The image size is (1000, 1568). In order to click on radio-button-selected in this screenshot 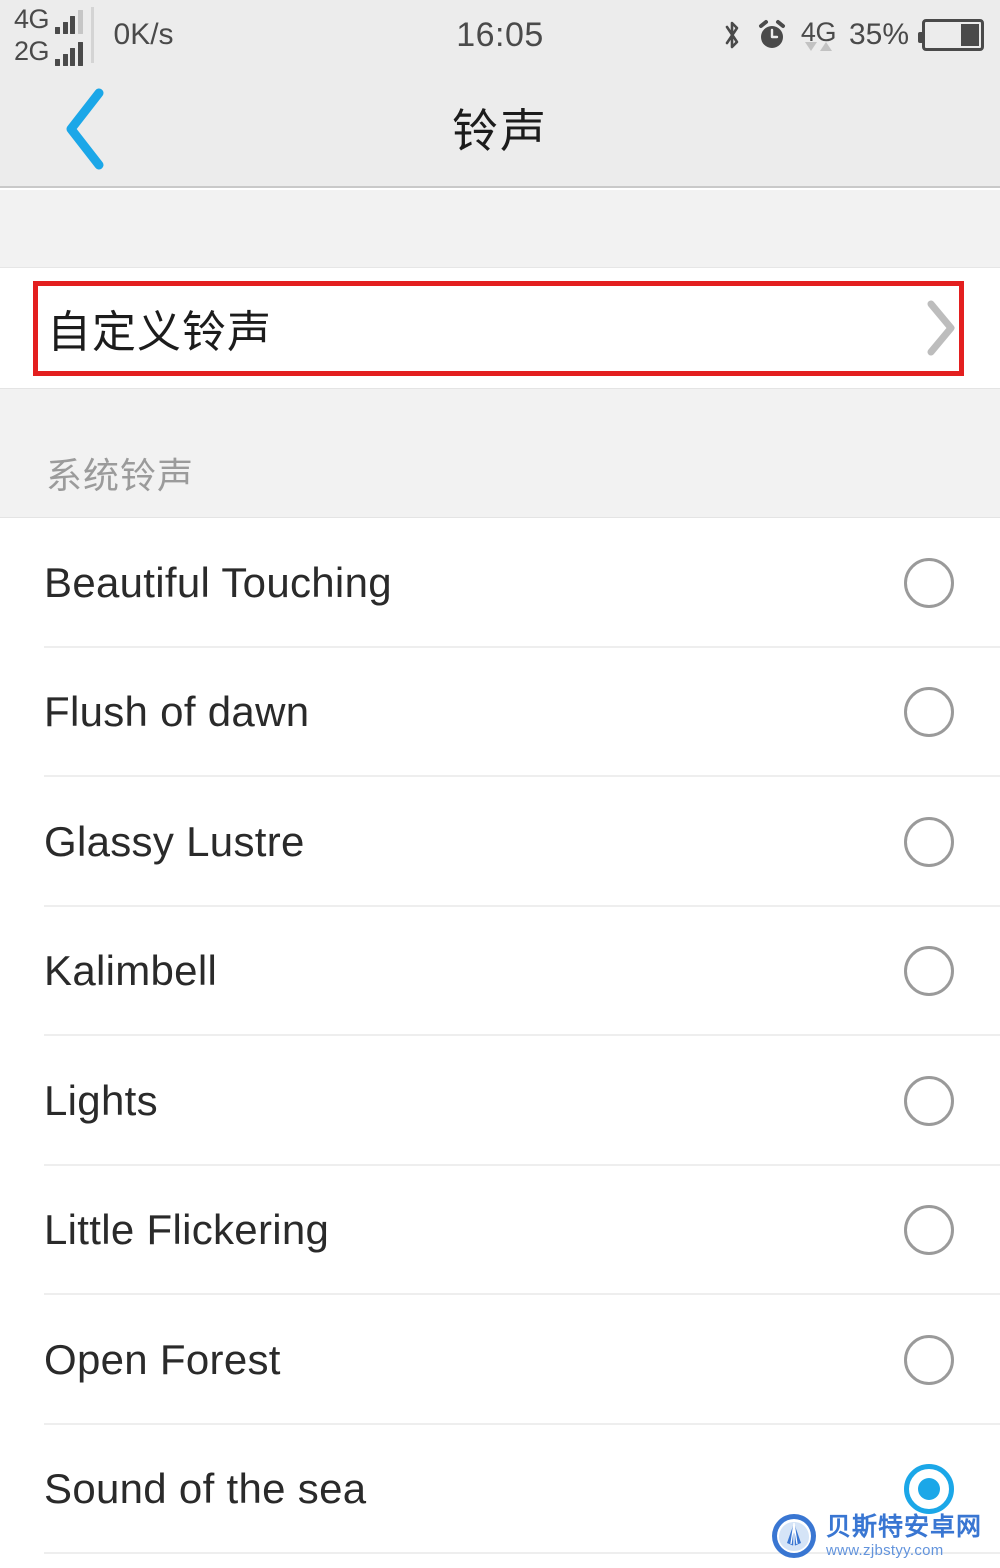, I will do `click(929, 1489)`.